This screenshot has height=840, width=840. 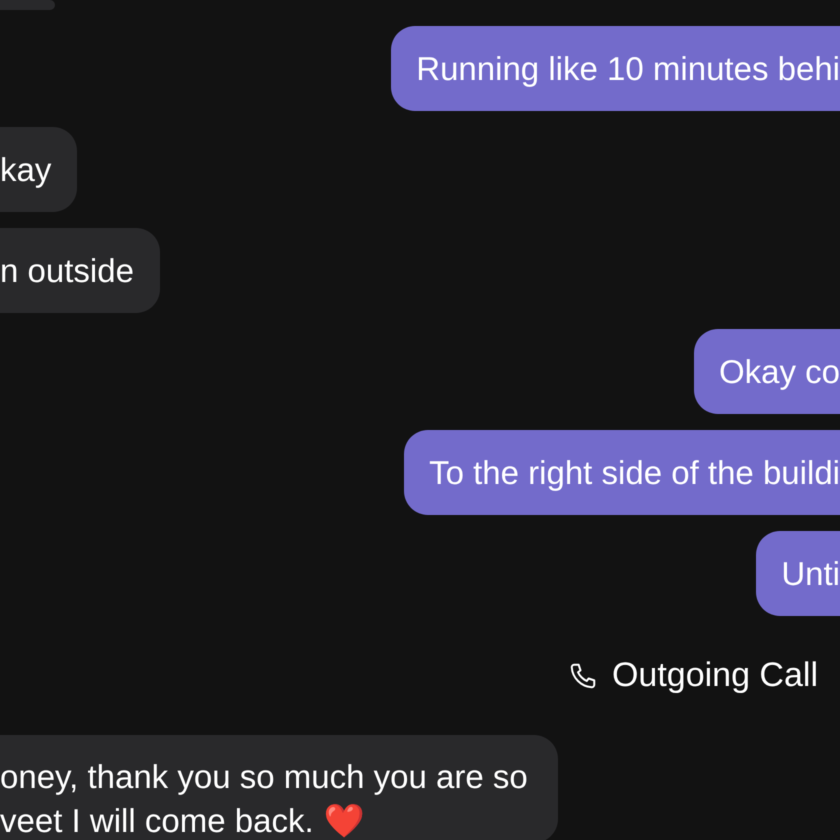 What do you see at coordinates (810, 573) in the screenshot?
I see `message-text: Unti` at bounding box center [810, 573].